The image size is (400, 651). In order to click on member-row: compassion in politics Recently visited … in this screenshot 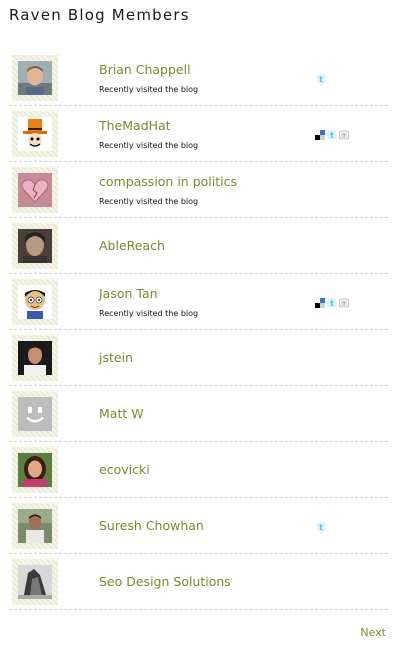, I will do `click(198, 190)`.